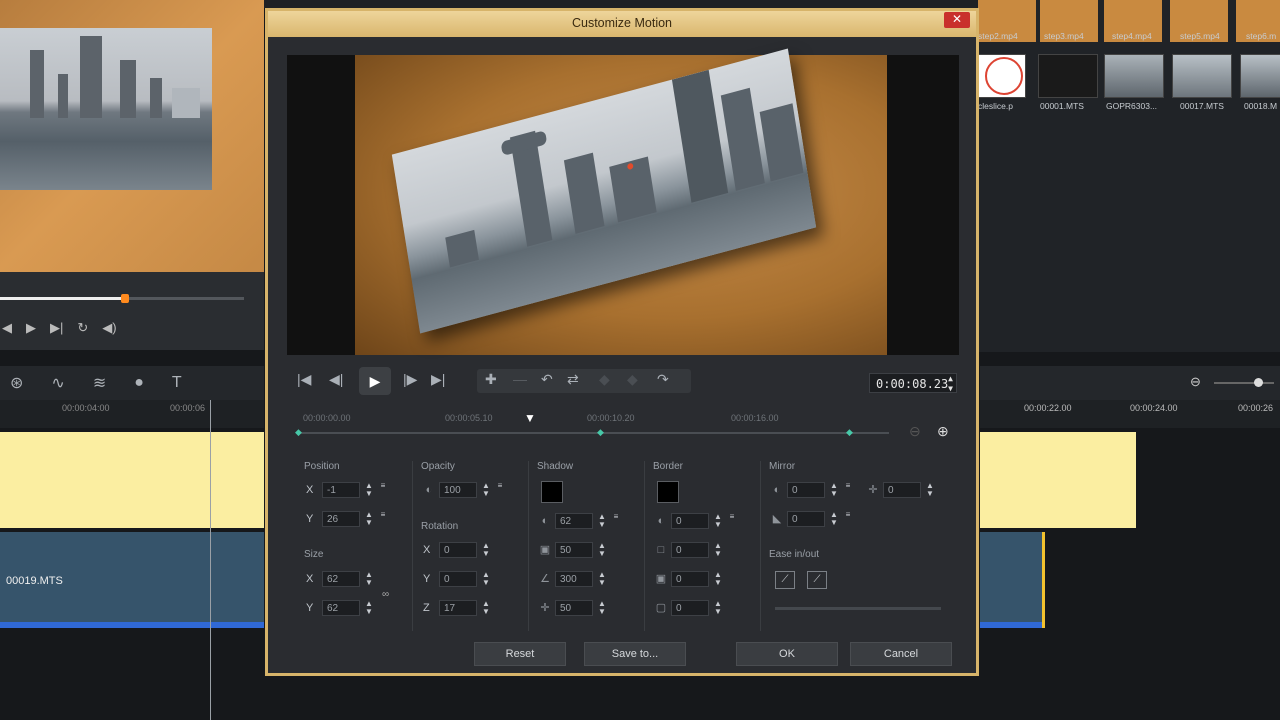 The image size is (1280, 720). I want to click on timecode-spinner-icon: ▲ ▼, so click(950, 384).